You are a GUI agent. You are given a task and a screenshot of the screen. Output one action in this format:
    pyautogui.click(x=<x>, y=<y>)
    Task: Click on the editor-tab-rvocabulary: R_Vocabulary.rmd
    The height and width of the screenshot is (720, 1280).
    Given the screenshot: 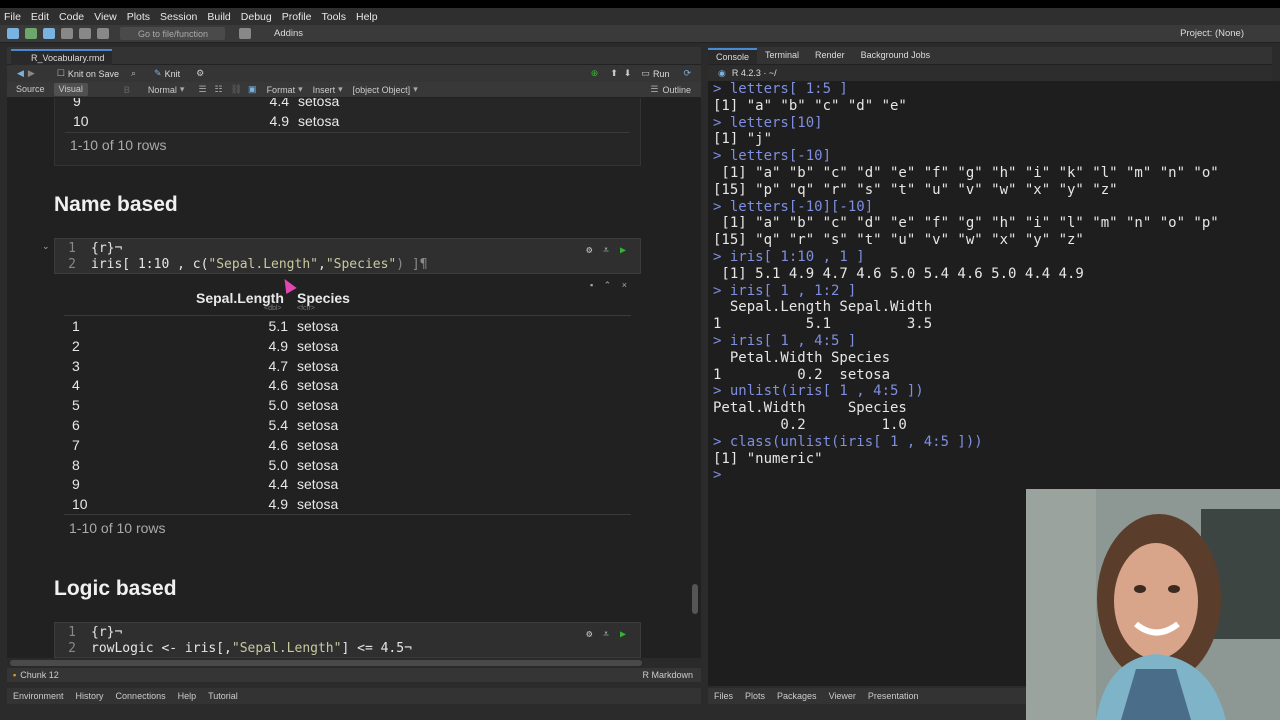 What is the action you would take?
    pyautogui.click(x=62, y=57)
    